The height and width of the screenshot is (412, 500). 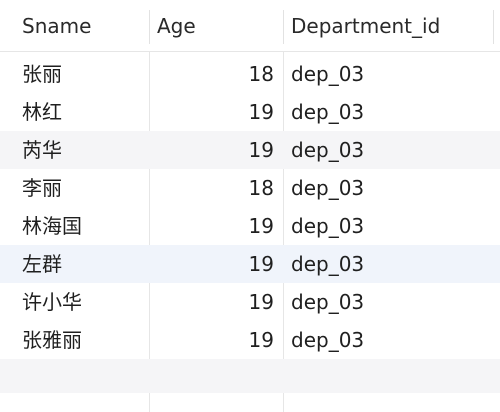 I want to click on cell-sname: 张丽, so click(x=42, y=74).